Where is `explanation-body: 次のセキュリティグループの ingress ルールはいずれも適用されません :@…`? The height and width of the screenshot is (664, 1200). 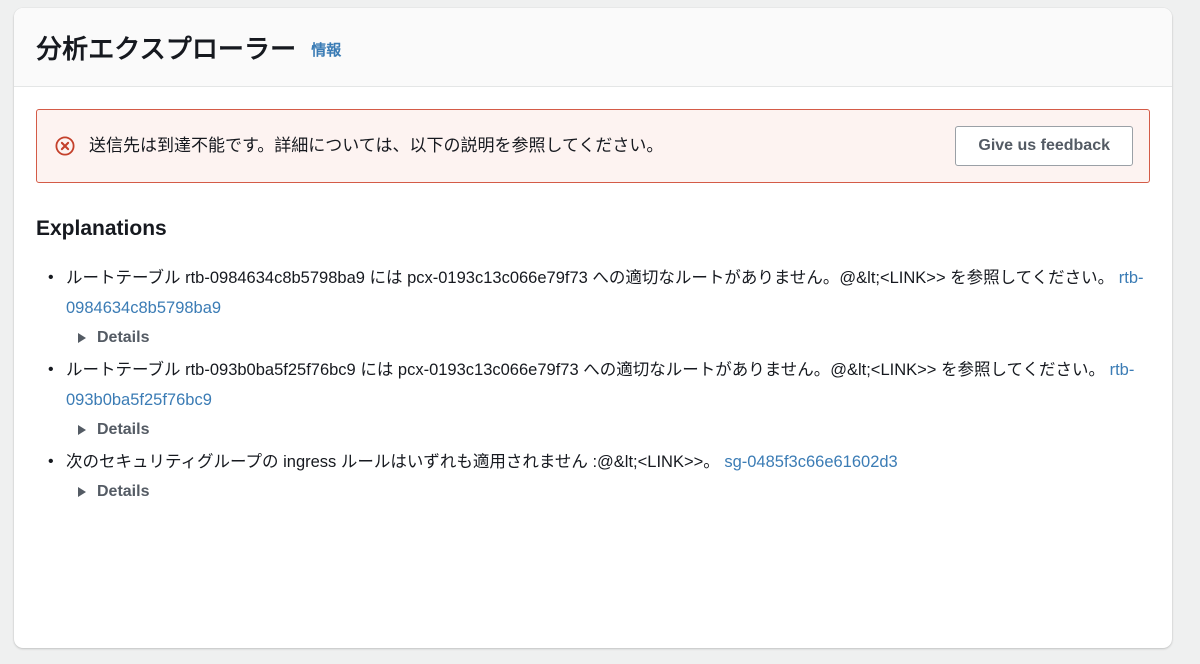
explanation-body: 次のセキュリティグループの ingress ルールはいずれも適用されません :@… is located at coordinates (395, 462).